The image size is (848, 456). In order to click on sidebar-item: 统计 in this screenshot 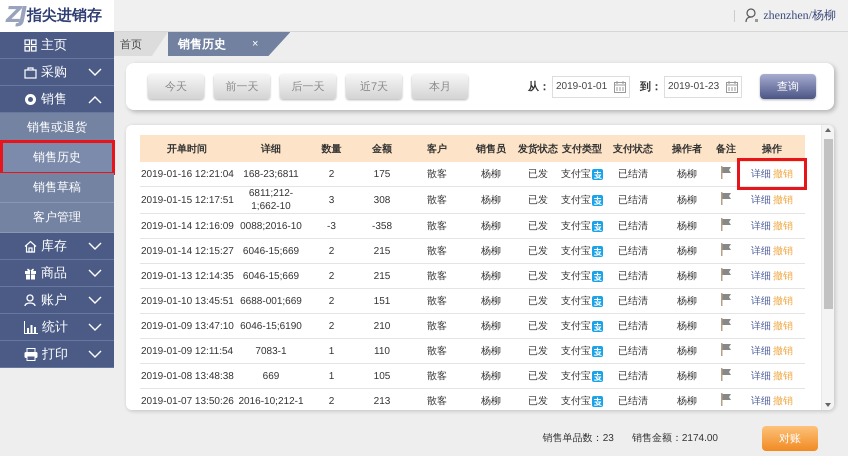, I will do `click(57, 327)`.